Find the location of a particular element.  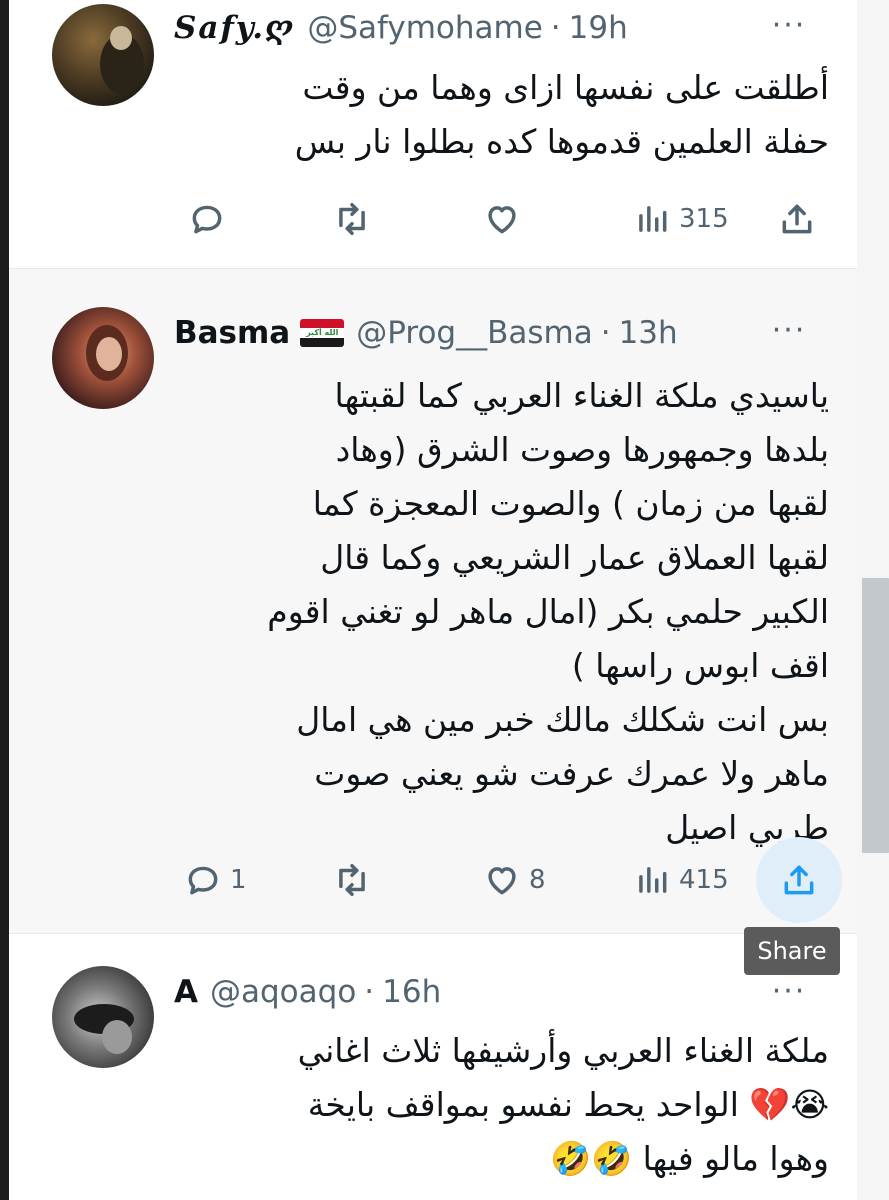

tweet-header: Basma الله أكبر @Prog__Basma · 13h is located at coordinates (426, 333).